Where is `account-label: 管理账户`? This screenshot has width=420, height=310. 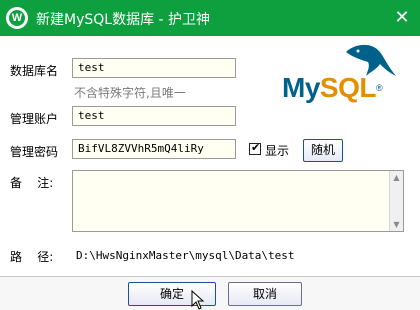 account-label: 管理账户 is located at coordinates (34, 119).